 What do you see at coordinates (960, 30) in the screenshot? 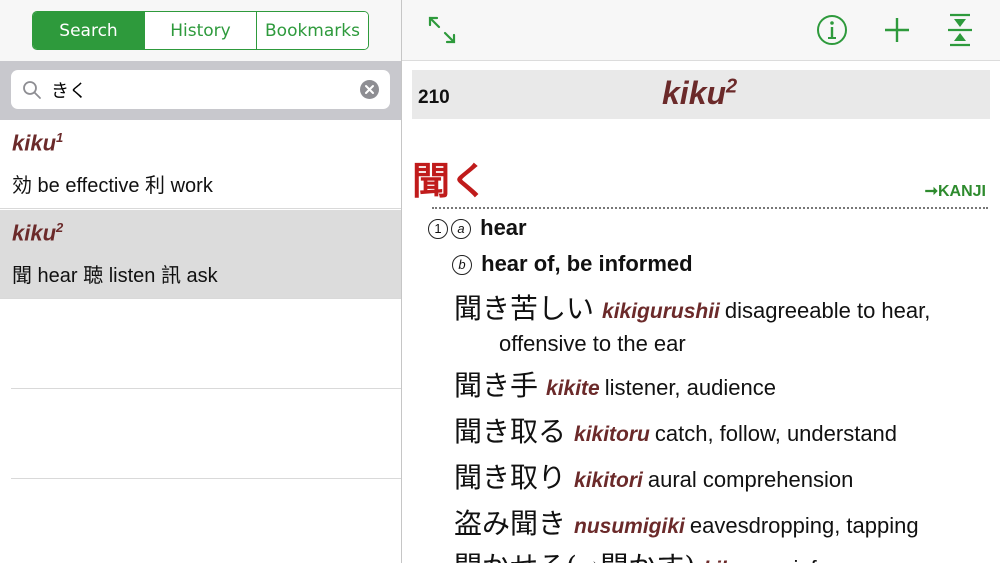
I see `collapse-icon` at bounding box center [960, 30].